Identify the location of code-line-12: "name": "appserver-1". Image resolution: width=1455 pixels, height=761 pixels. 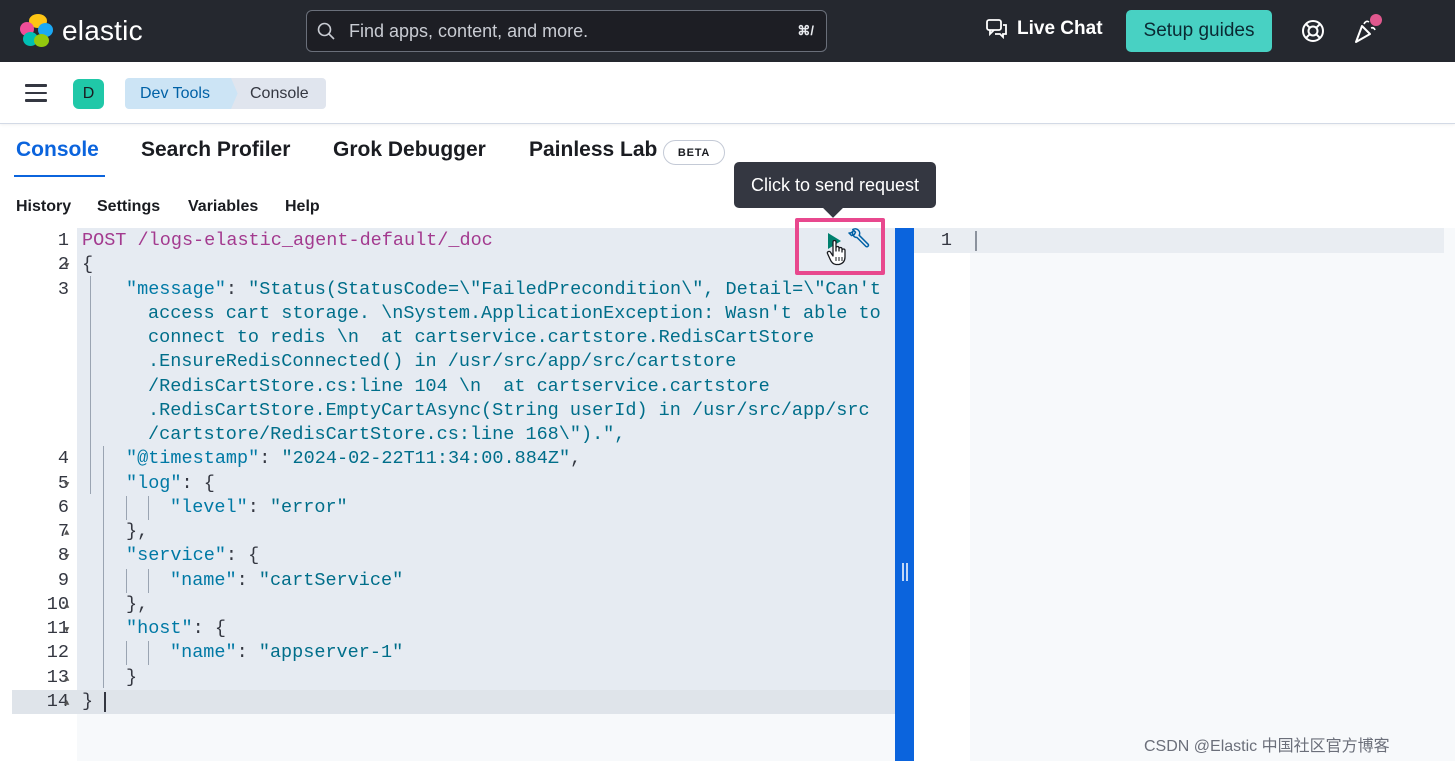
(287, 652).